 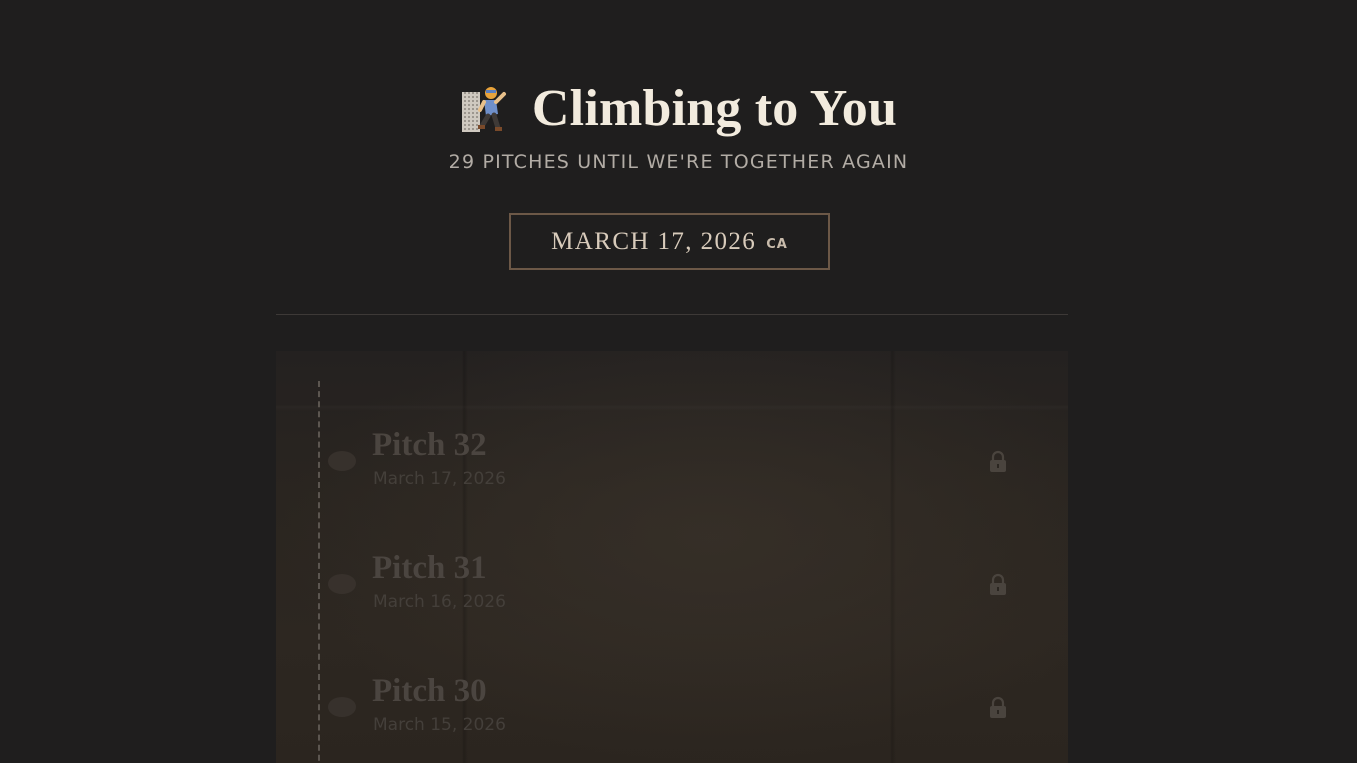 What do you see at coordinates (439, 479) in the screenshot?
I see `pitch-date: March 17, 2026` at bounding box center [439, 479].